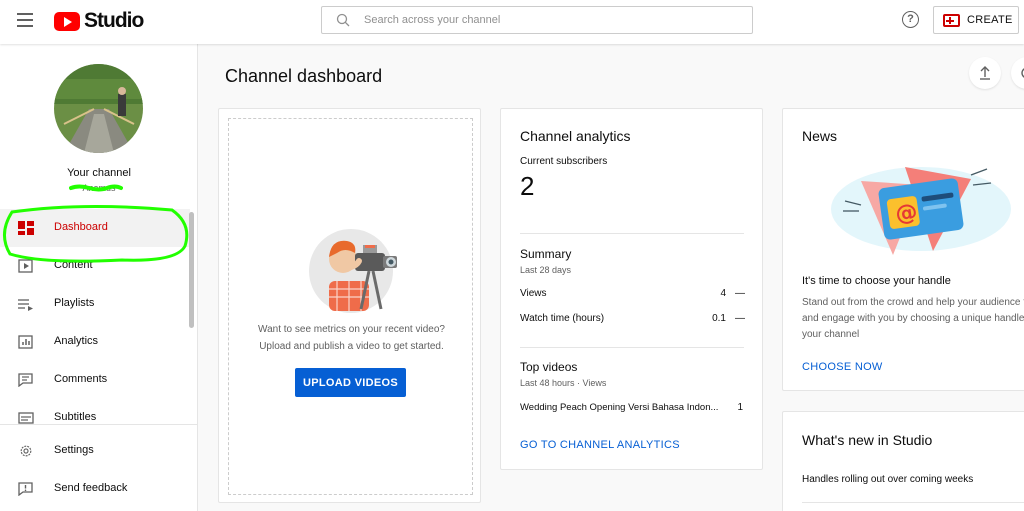 This screenshot has height=511, width=1024. What do you see at coordinates (81, 227) in the screenshot?
I see `sidebar-item-label: Dashboard` at bounding box center [81, 227].